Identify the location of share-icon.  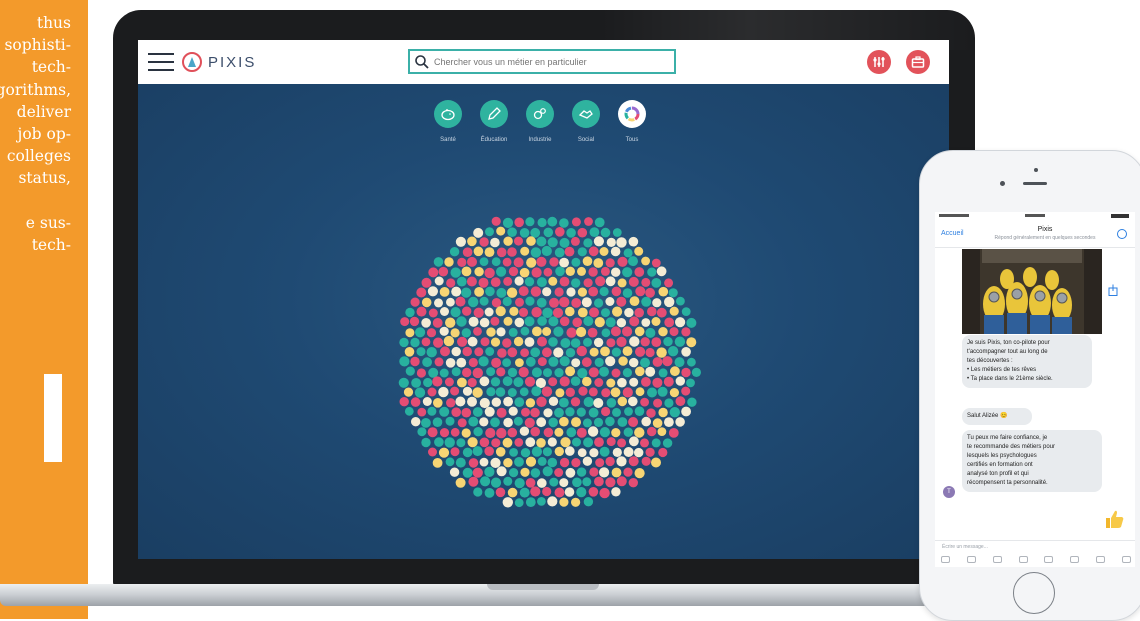
(1113, 290).